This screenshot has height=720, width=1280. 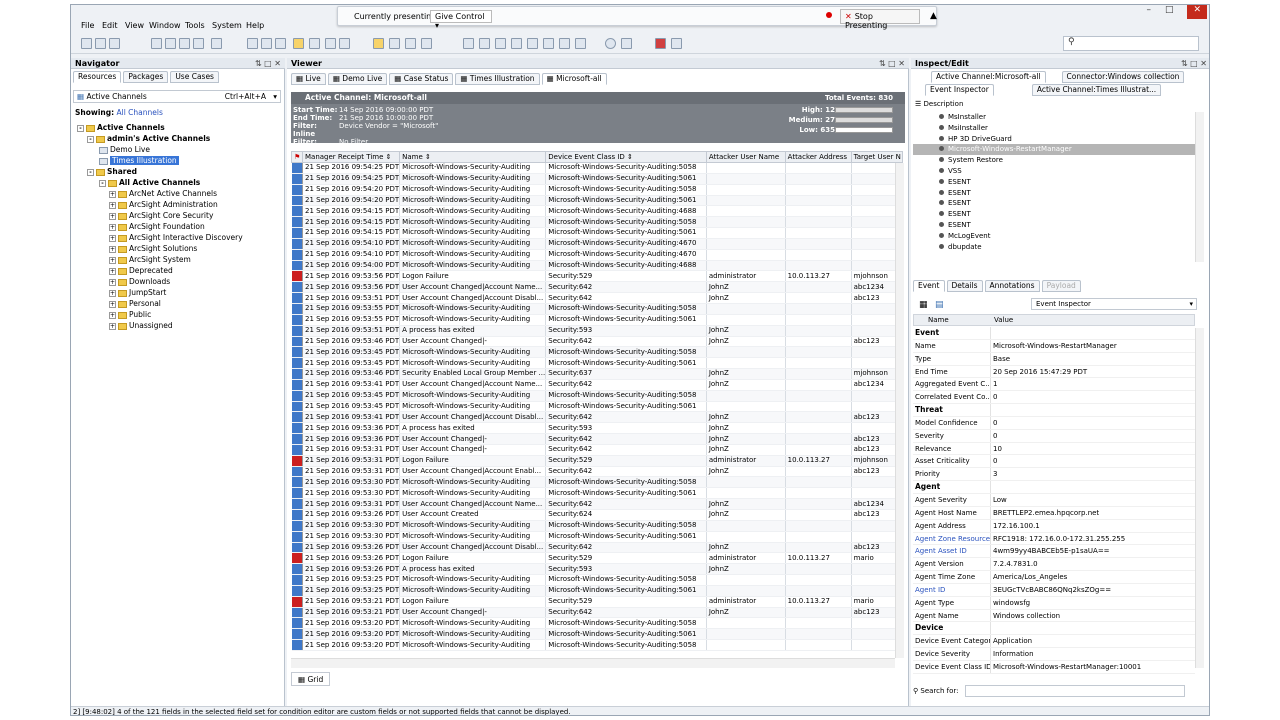 What do you see at coordinates (134, 25) in the screenshot?
I see `menu-view: View` at bounding box center [134, 25].